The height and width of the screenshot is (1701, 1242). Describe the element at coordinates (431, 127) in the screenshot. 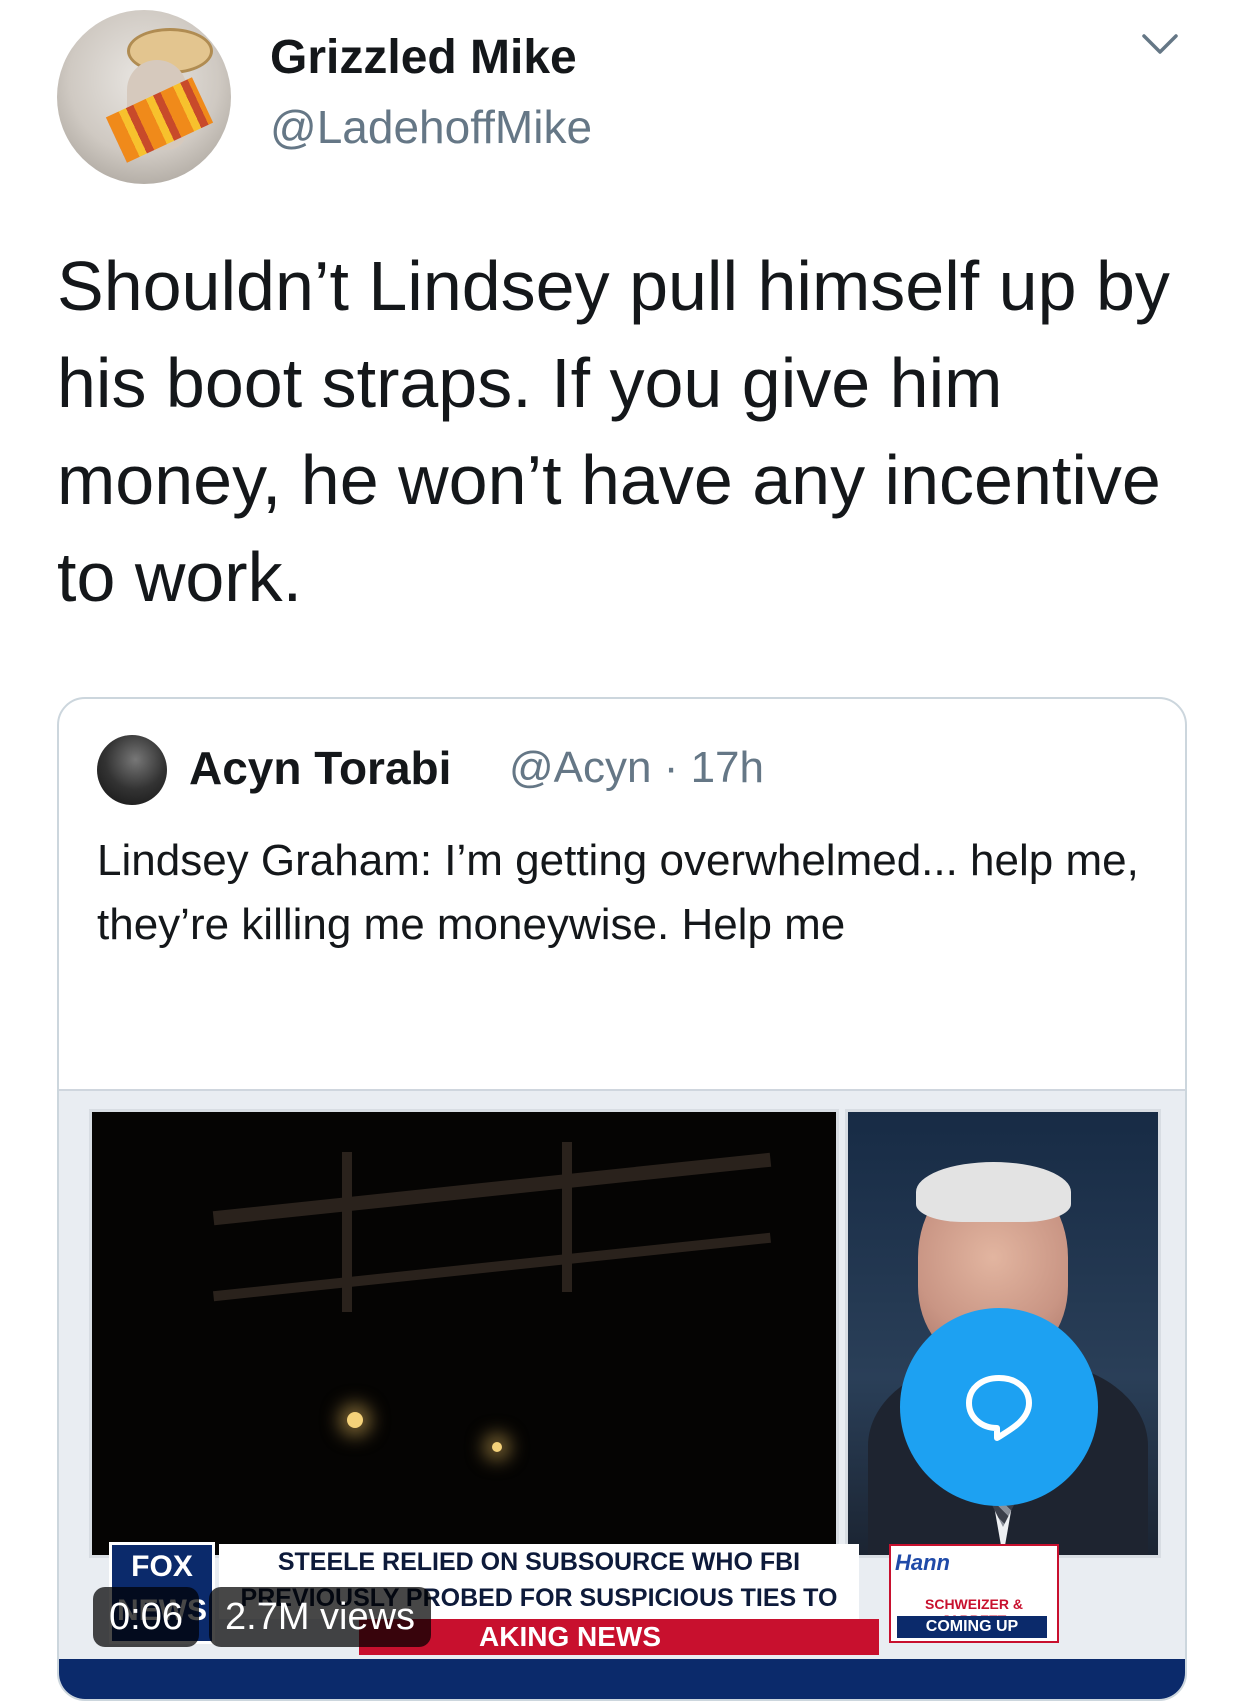

I see `author-handle: @LadehoffMike` at that location.